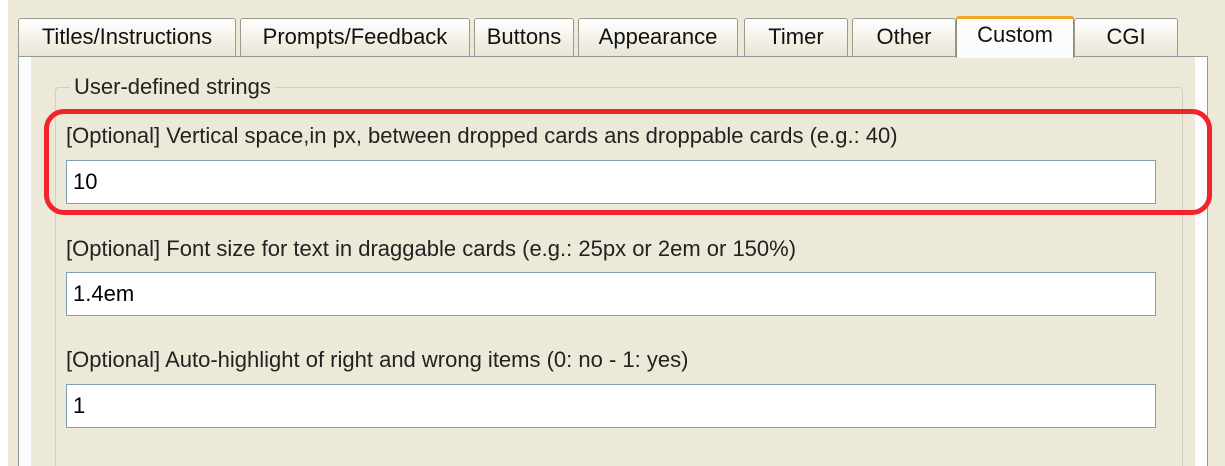 This screenshot has height=466, width=1225. I want to click on group-title: User-defined strings, so click(172, 87).